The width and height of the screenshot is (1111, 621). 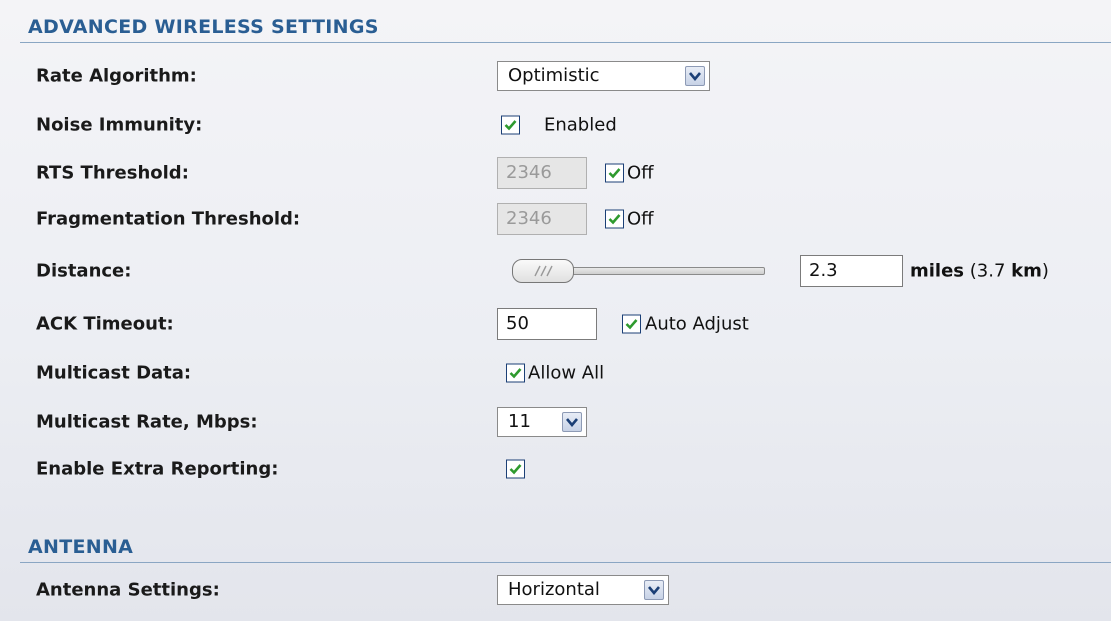 What do you see at coordinates (1045, 271) in the screenshot?
I see `distance-metric-close: )` at bounding box center [1045, 271].